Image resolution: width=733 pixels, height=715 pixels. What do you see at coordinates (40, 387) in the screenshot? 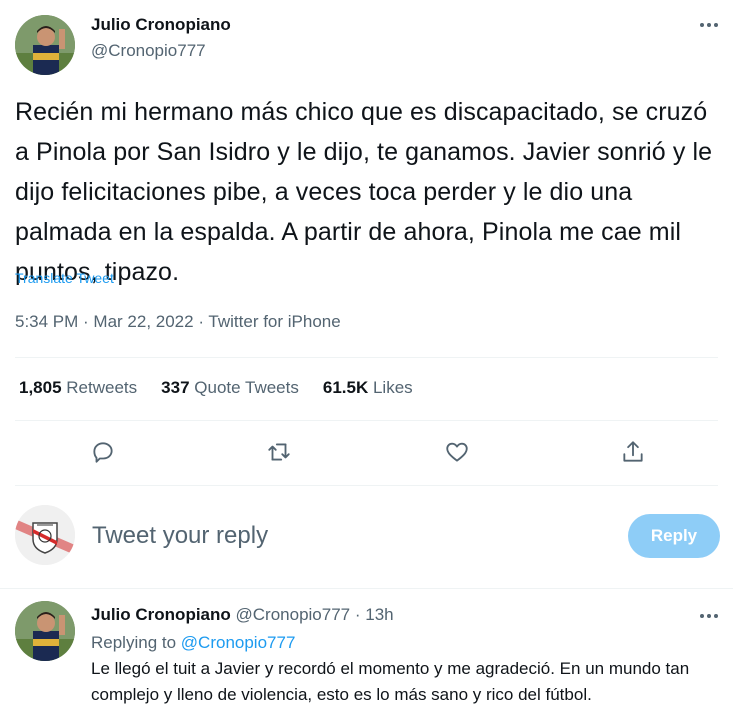
I see `retweets-count: 1,805` at bounding box center [40, 387].